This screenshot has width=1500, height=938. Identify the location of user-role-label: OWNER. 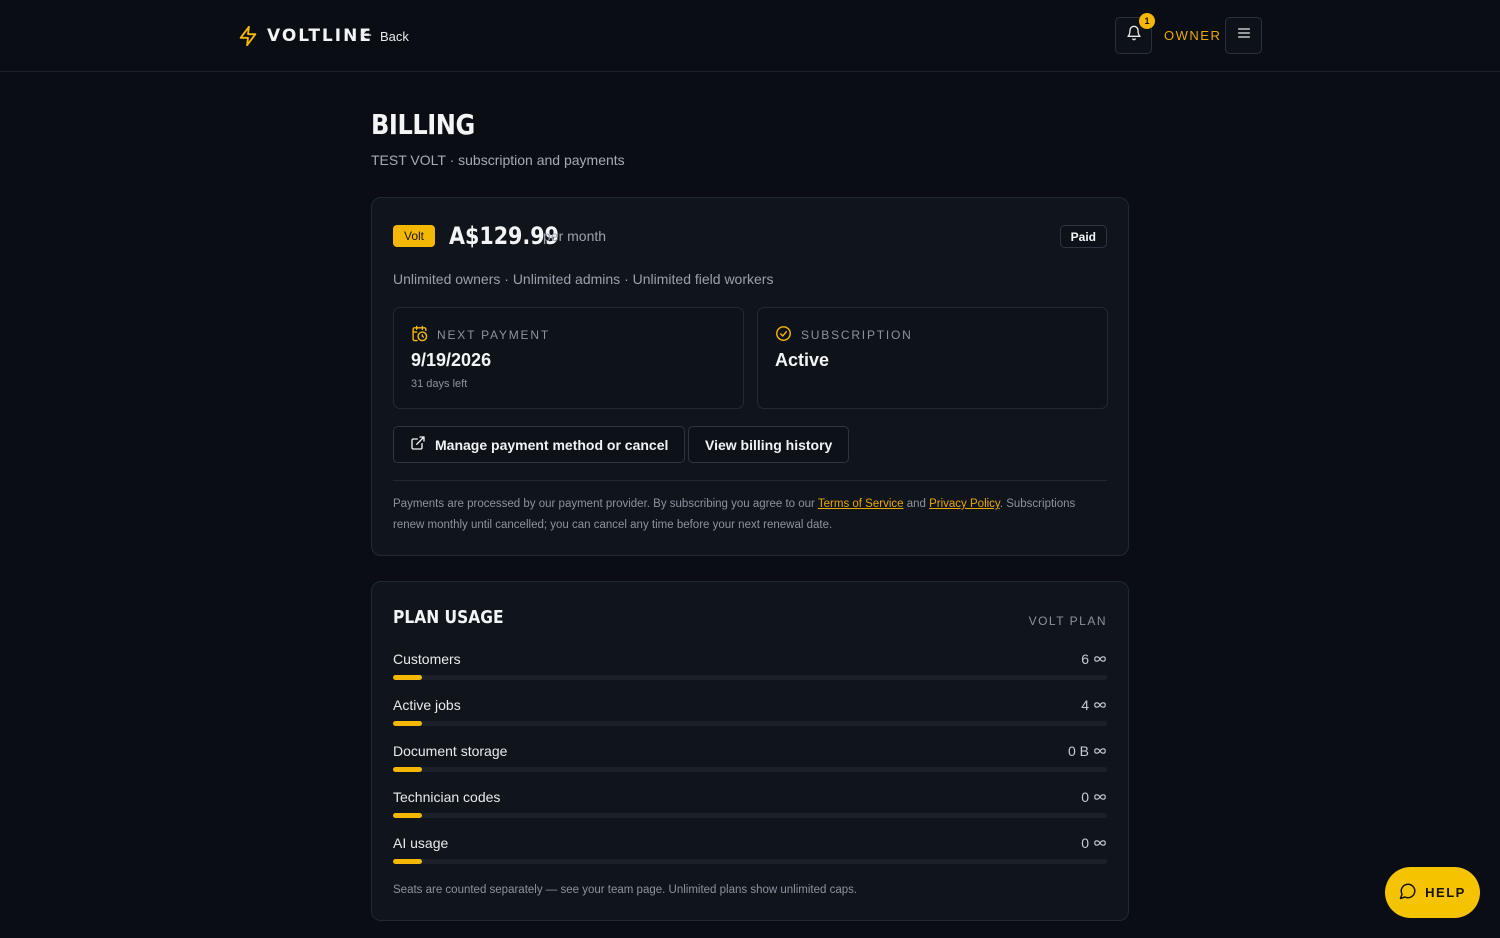
(1192, 35).